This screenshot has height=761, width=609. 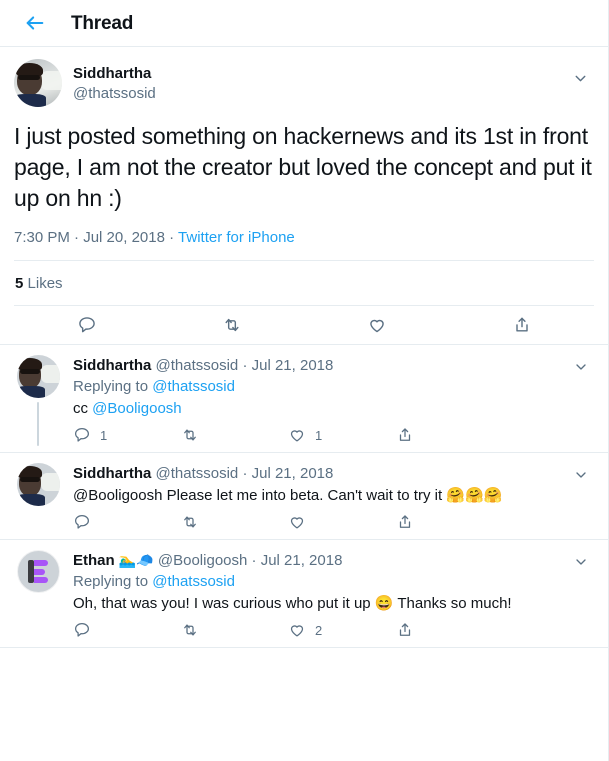 I want to click on reply-count: 1, so click(x=104, y=435).